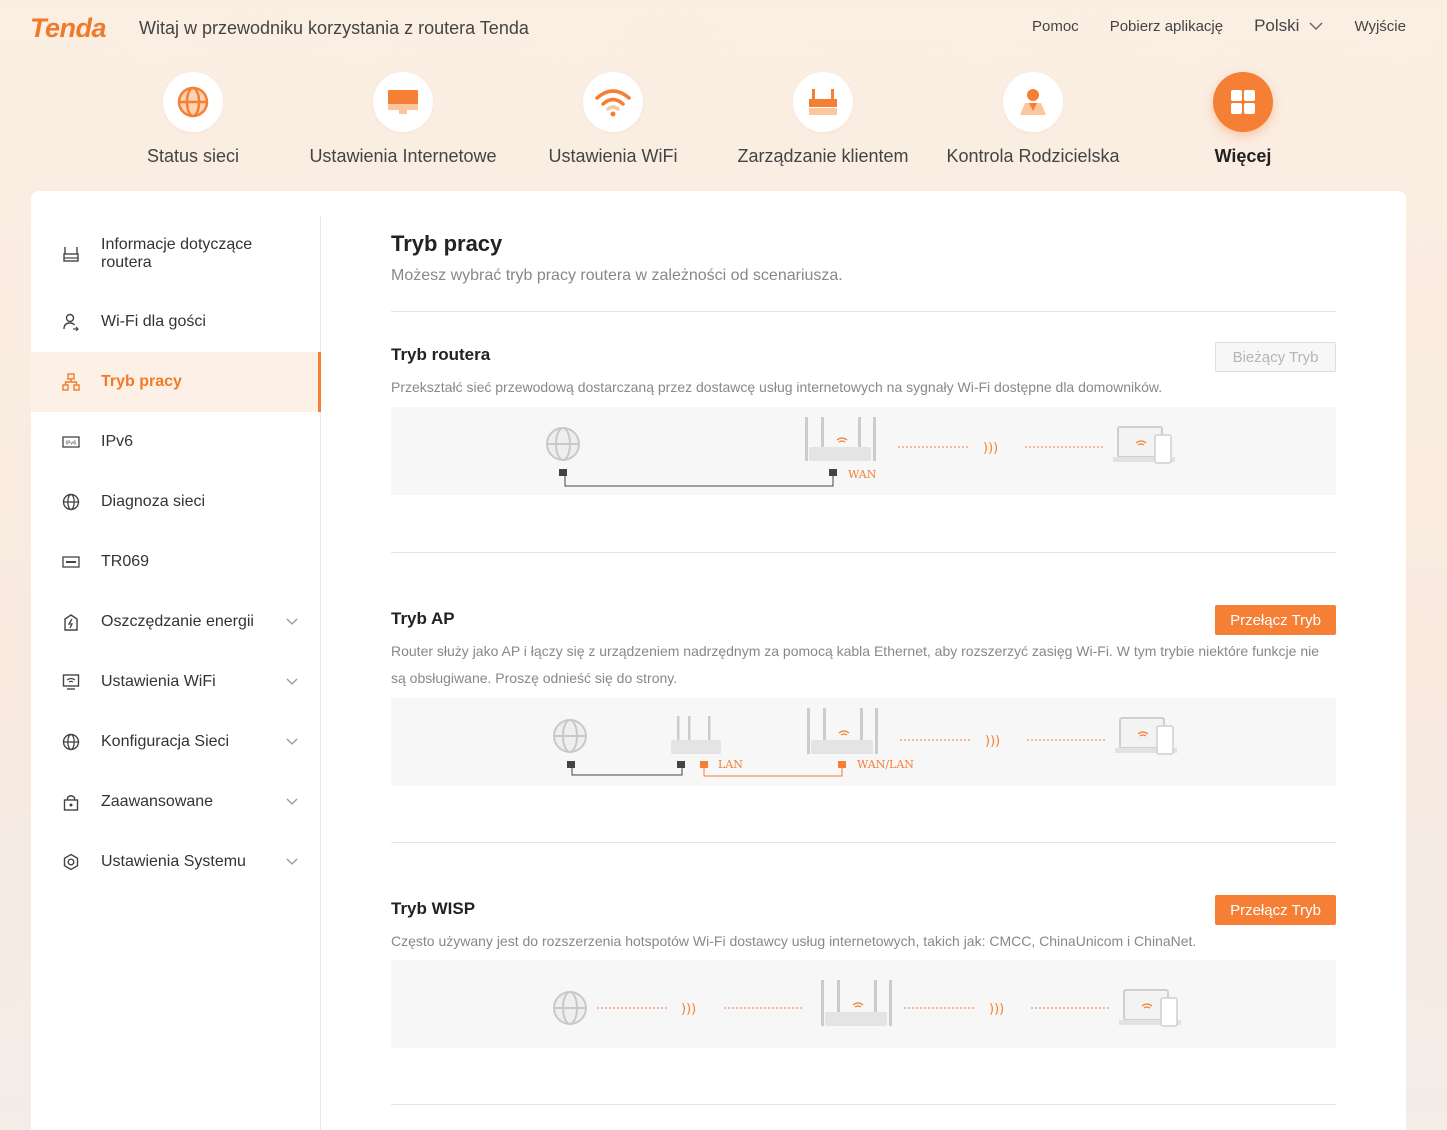 The image size is (1447, 1130). I want to click on ipv6-icon: IPv6, so click(71, 442).